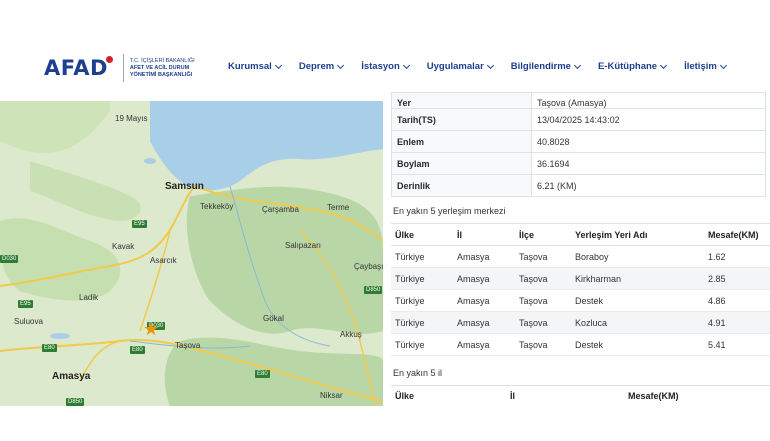 This screenshot has height=441, width=770. I want to click on nav-label: İstasyon, so click(380, 66).